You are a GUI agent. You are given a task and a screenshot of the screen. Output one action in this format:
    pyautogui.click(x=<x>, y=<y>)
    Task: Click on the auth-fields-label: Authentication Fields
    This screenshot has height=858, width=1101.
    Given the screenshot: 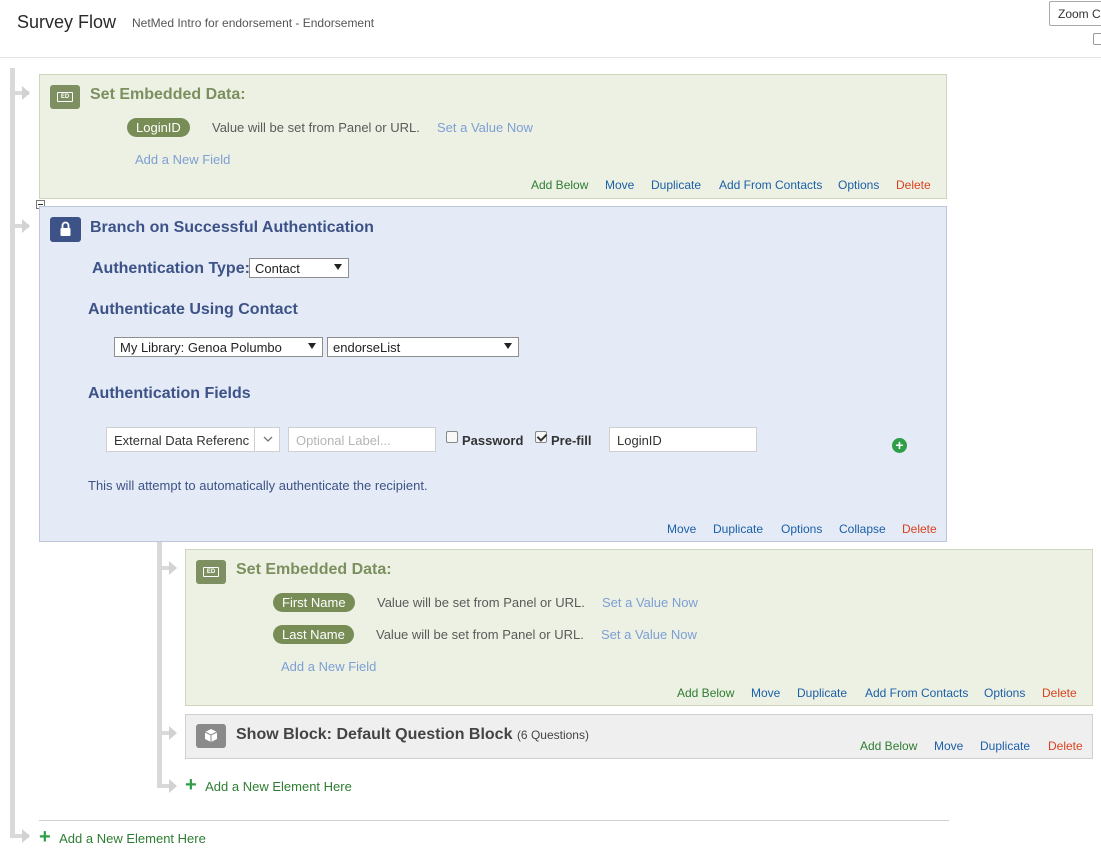 What is the action you would take?
    pyautogui.click(x=169, y=393)
    